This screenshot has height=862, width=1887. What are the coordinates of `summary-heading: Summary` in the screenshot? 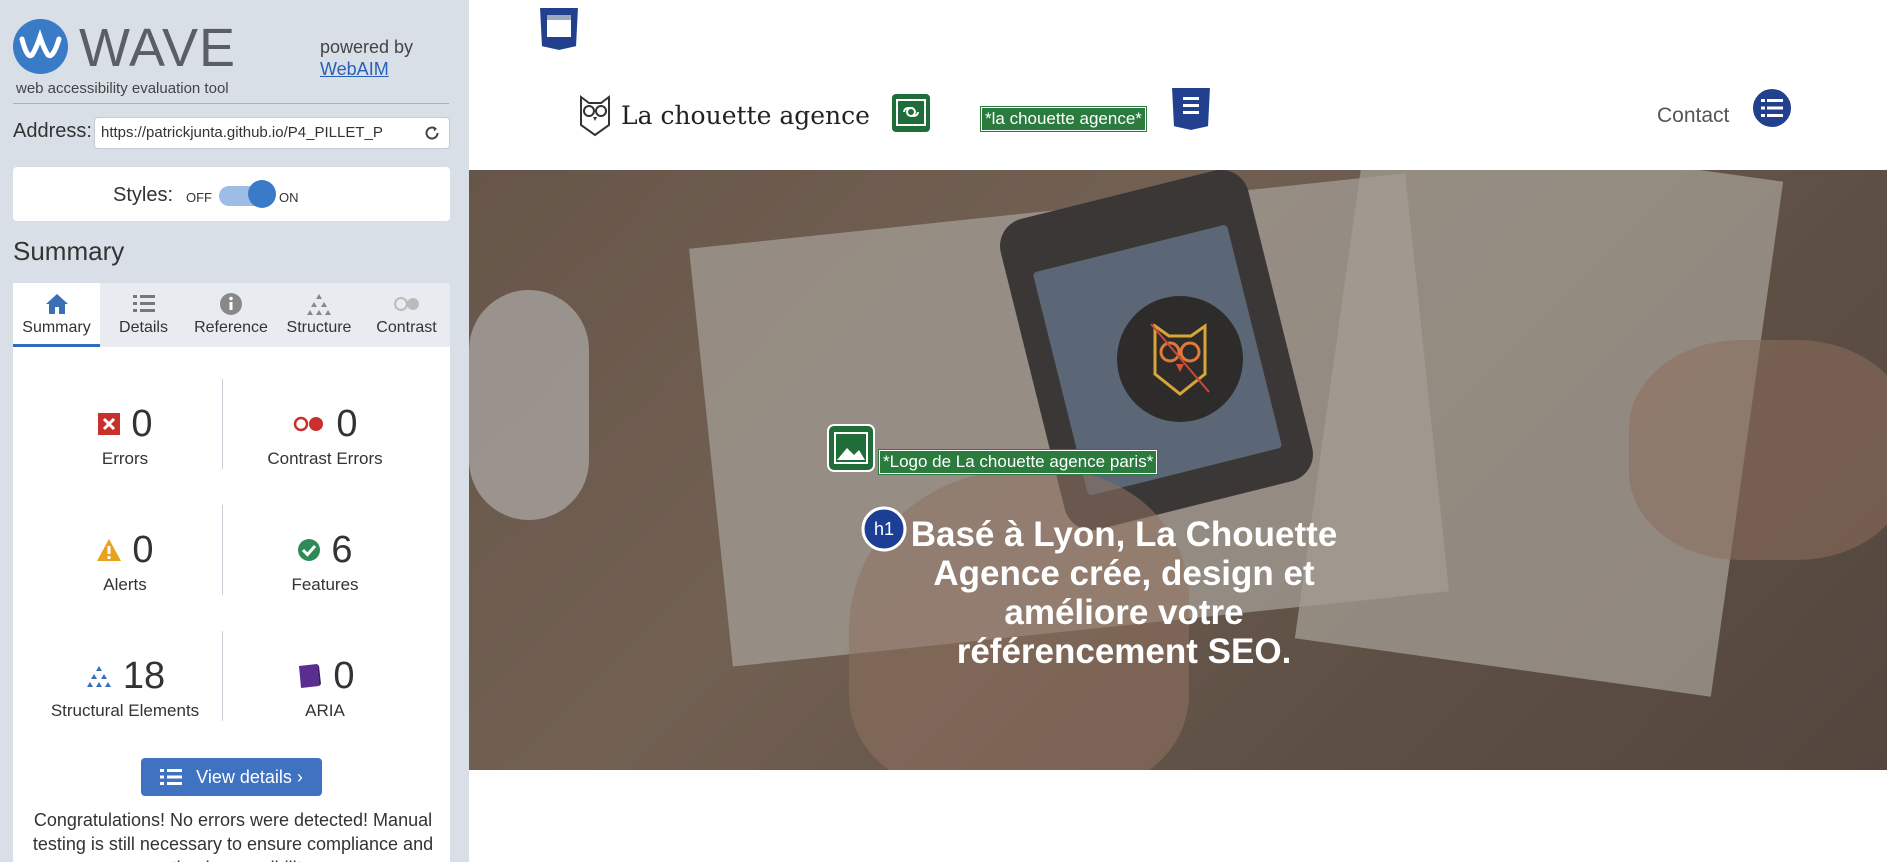 It's located at (69, 251).